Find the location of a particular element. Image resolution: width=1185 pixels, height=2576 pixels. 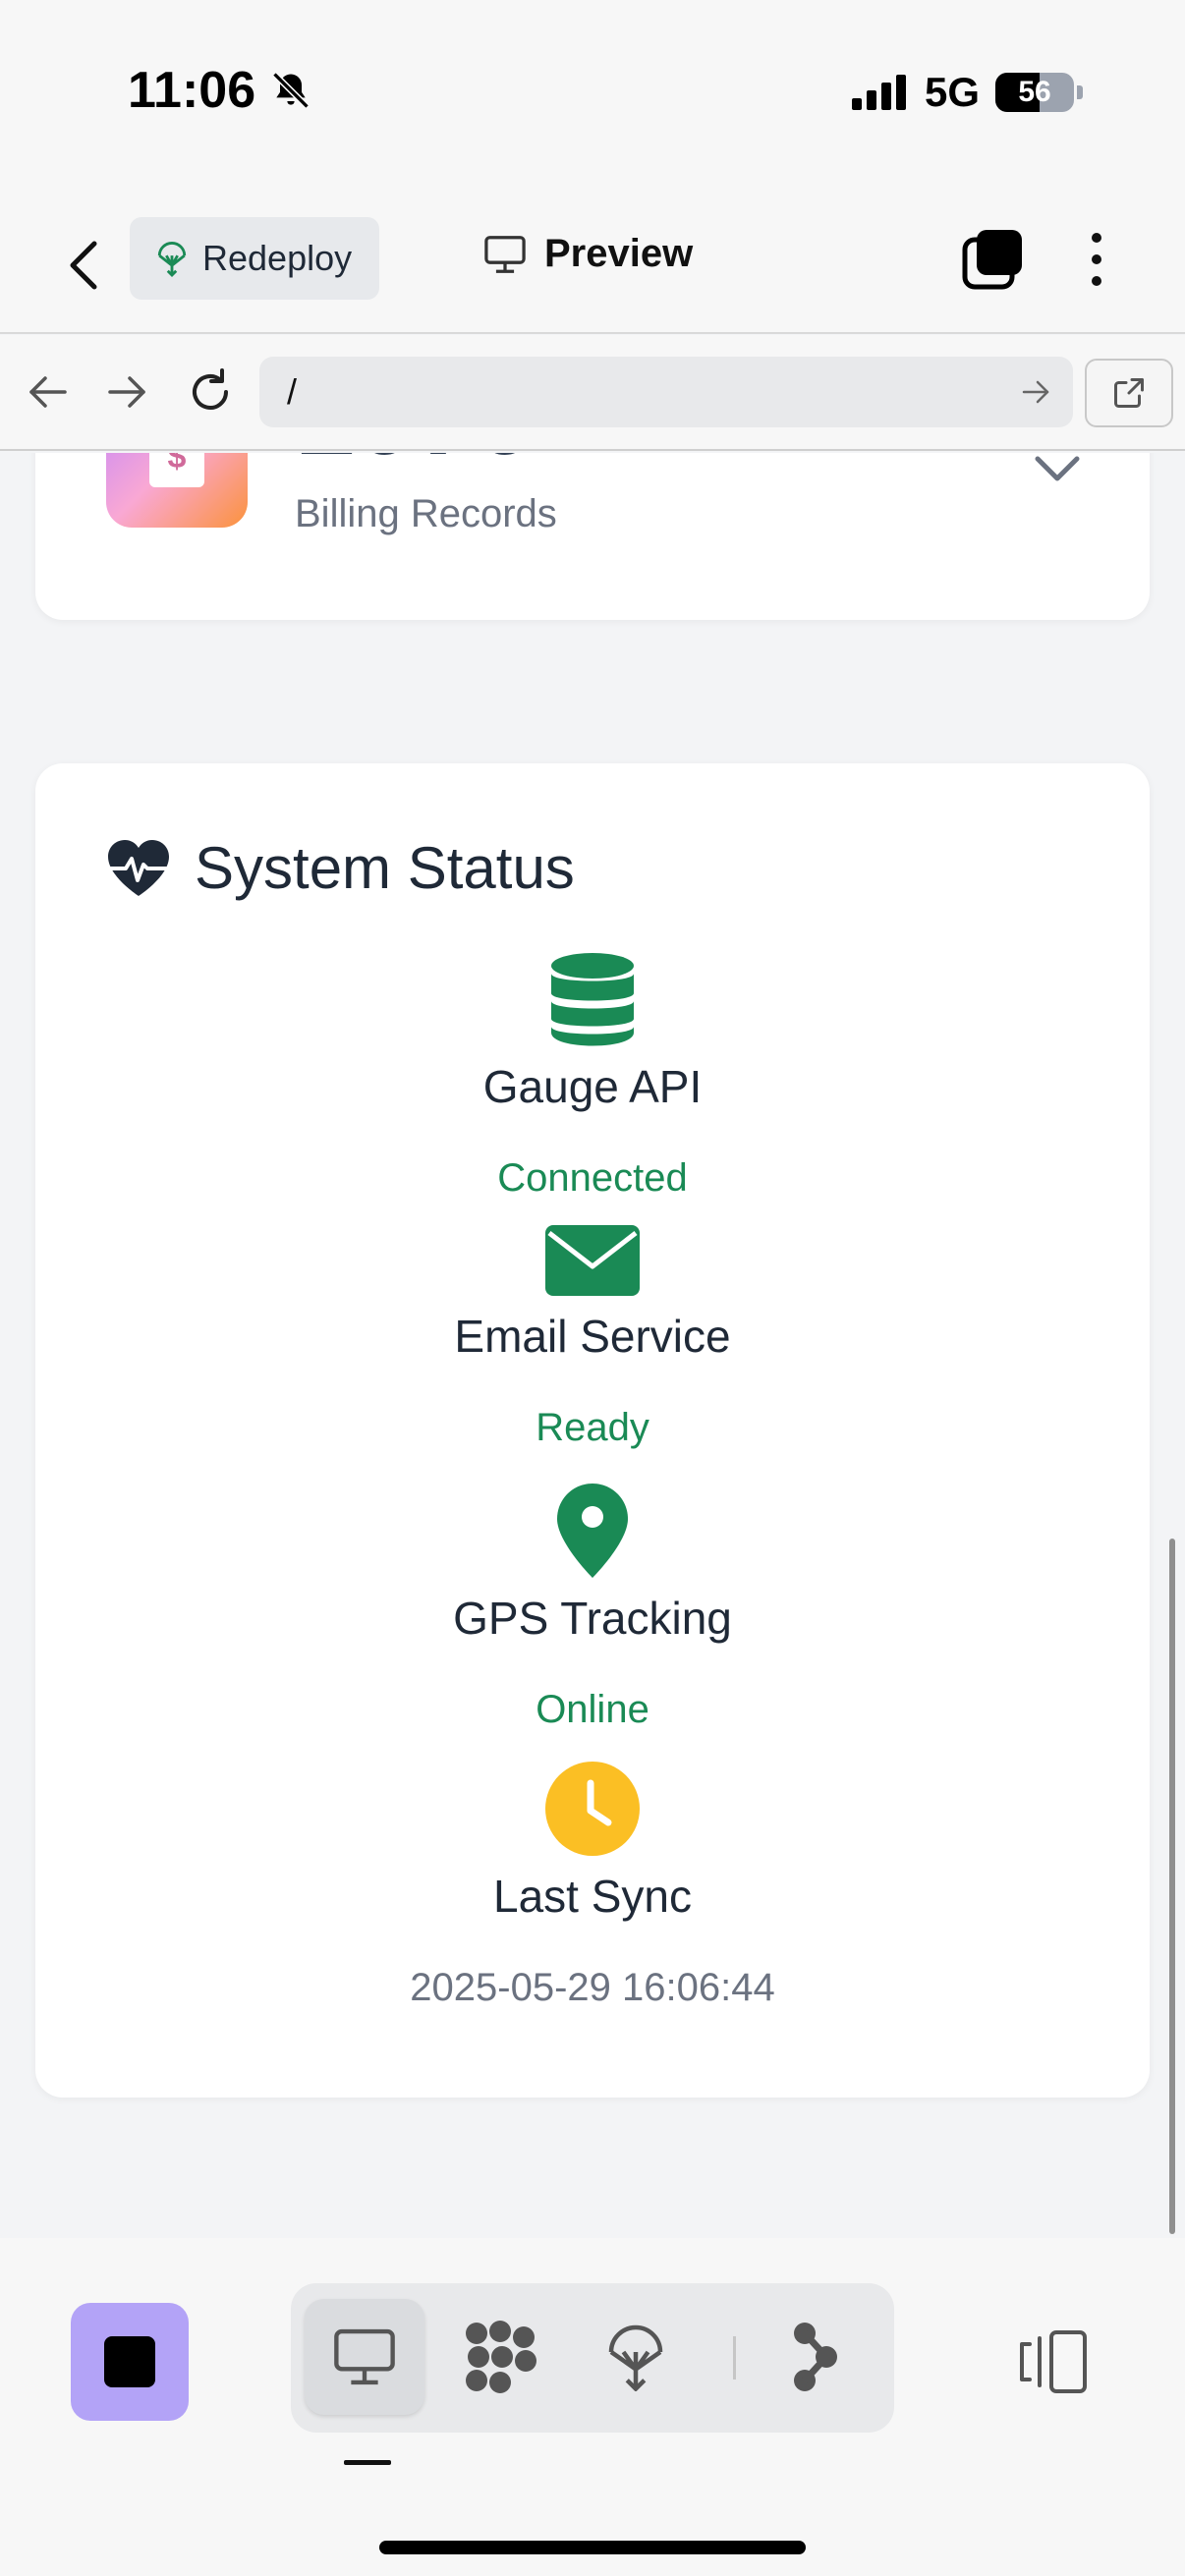

dollar-document-icon: $ is located at coordinates (177, 470).